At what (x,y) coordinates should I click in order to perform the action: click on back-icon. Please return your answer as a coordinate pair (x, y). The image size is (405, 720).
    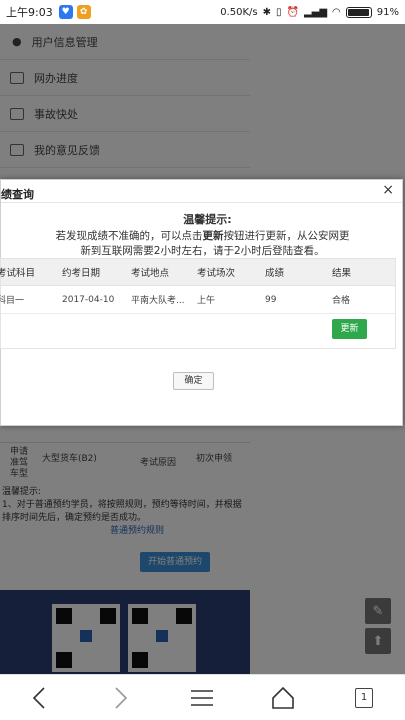
    Looking at the image, I should click on (39, 698).